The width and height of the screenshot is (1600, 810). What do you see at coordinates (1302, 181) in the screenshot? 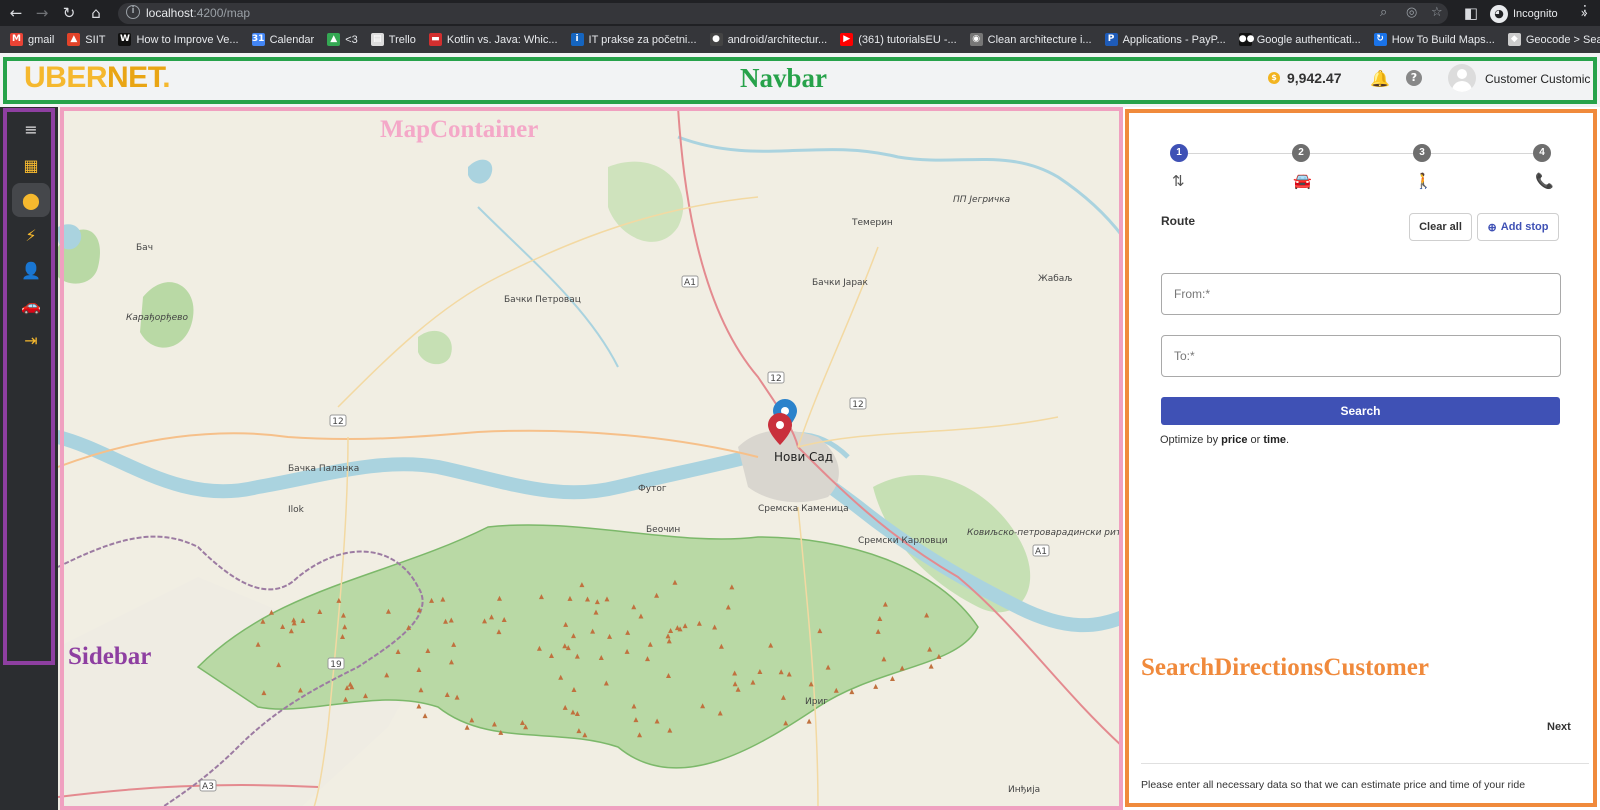
I see `car-icon: 🚘` at bounding box center [1302, 181].